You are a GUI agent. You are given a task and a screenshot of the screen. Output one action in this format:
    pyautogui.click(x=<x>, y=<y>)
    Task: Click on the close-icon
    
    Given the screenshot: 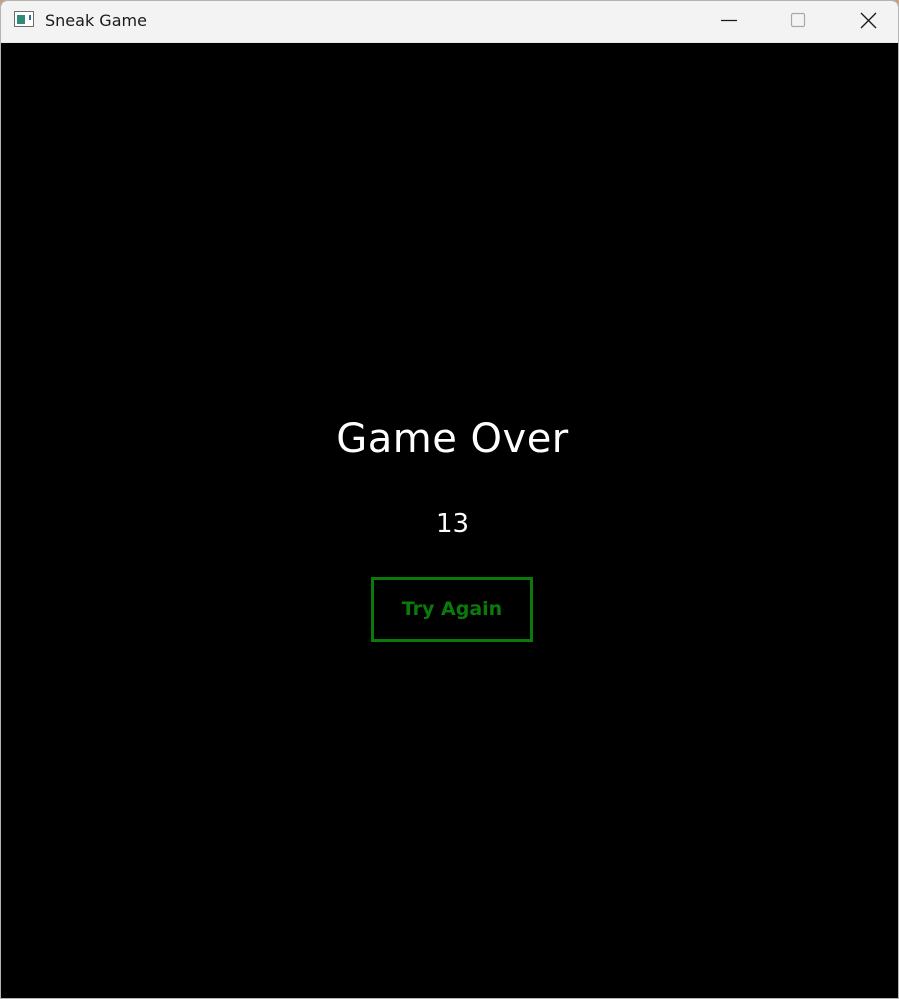 What is the action you would take?
    pyautogui.click(x=868, y=20)
    